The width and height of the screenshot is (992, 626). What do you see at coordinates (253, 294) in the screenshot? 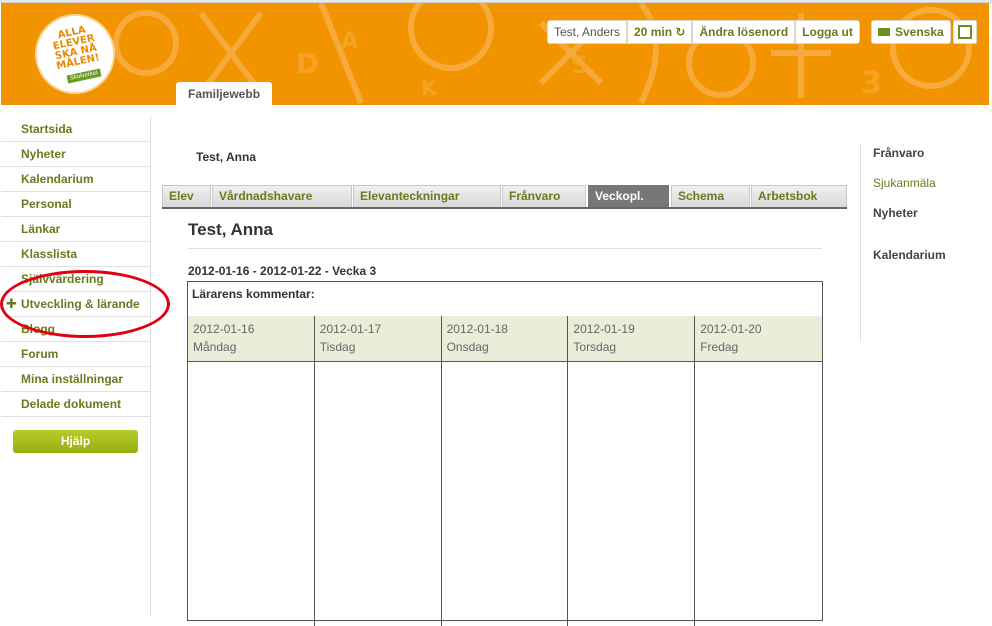
I see `teacher-comment-label: Lärarens kommentar:` at bounding box center [253, 294].